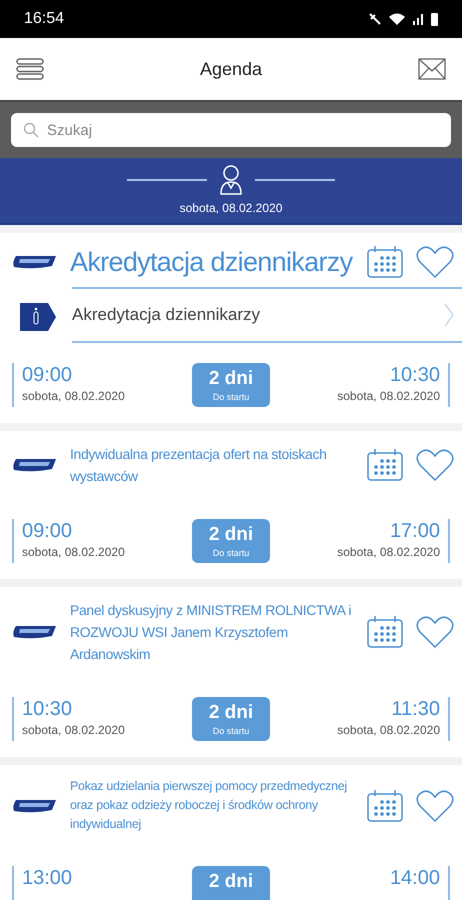 The image size is (462, 900). Describe the element at coordinates (231, 130) in the screenshot. I see `search-field: Szukaj` at that location.